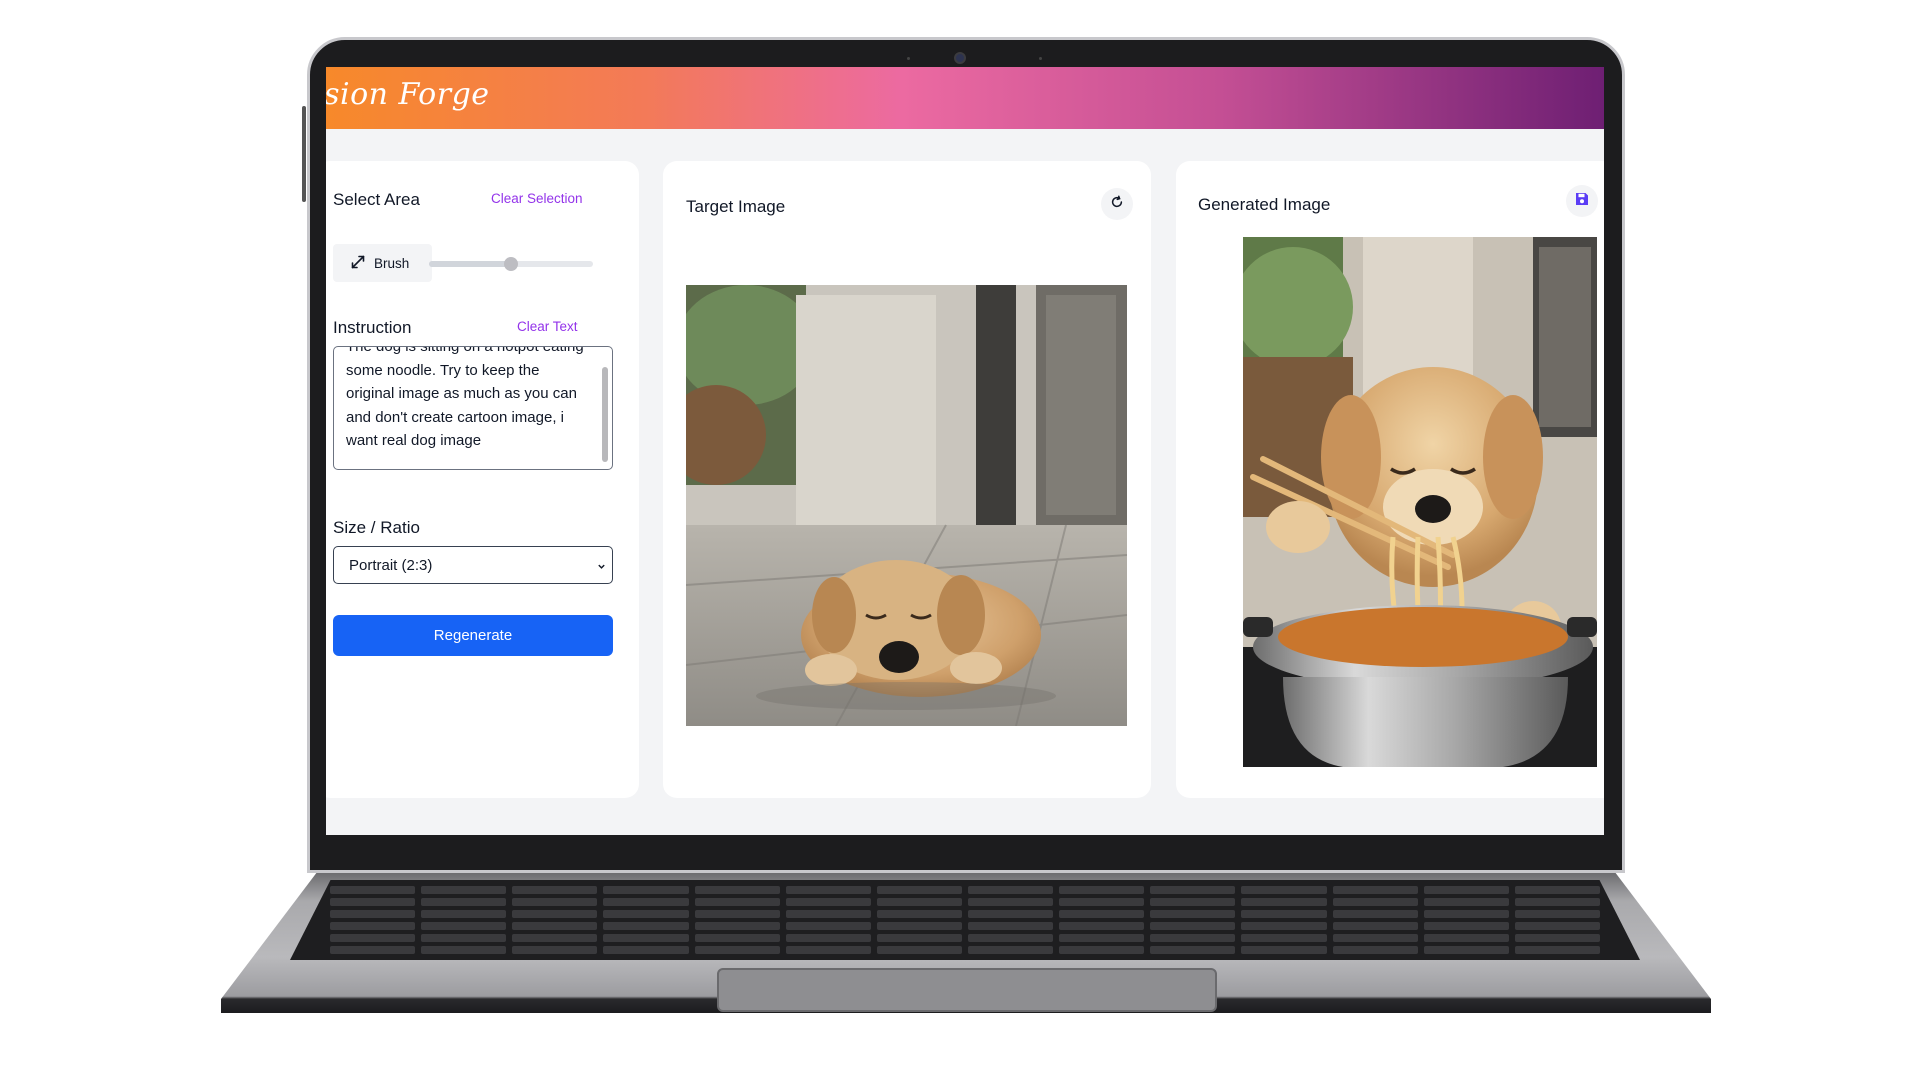 This screenshot has width=1920, height=1080. I want to click on size-ratio-select: Portrait (2:3), so click(473, 565).